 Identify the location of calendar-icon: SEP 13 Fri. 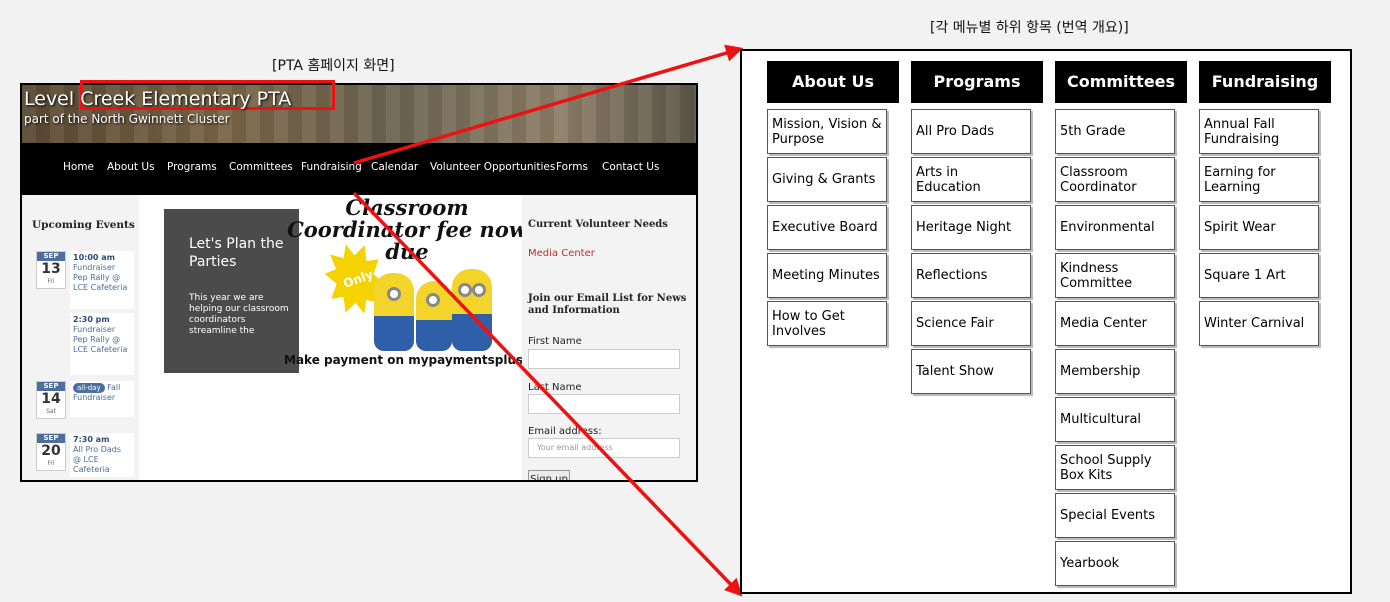
(51, 270).